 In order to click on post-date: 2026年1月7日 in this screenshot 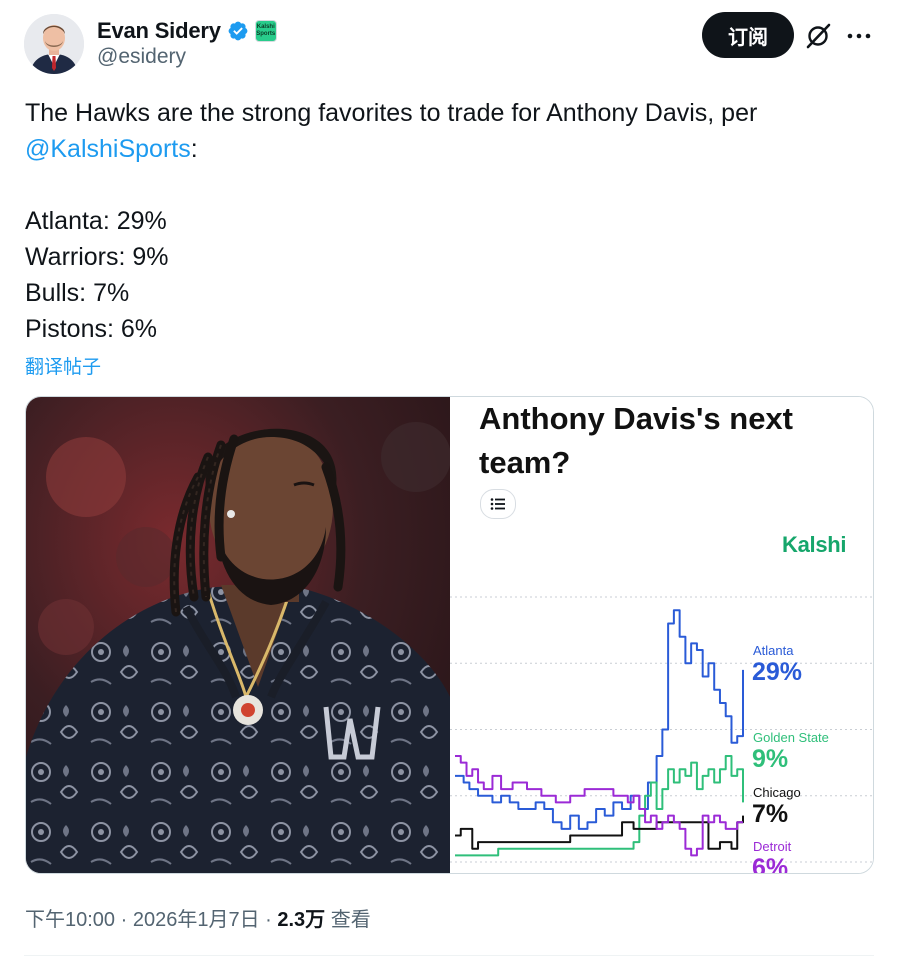, I will do `click(196, 920)`.